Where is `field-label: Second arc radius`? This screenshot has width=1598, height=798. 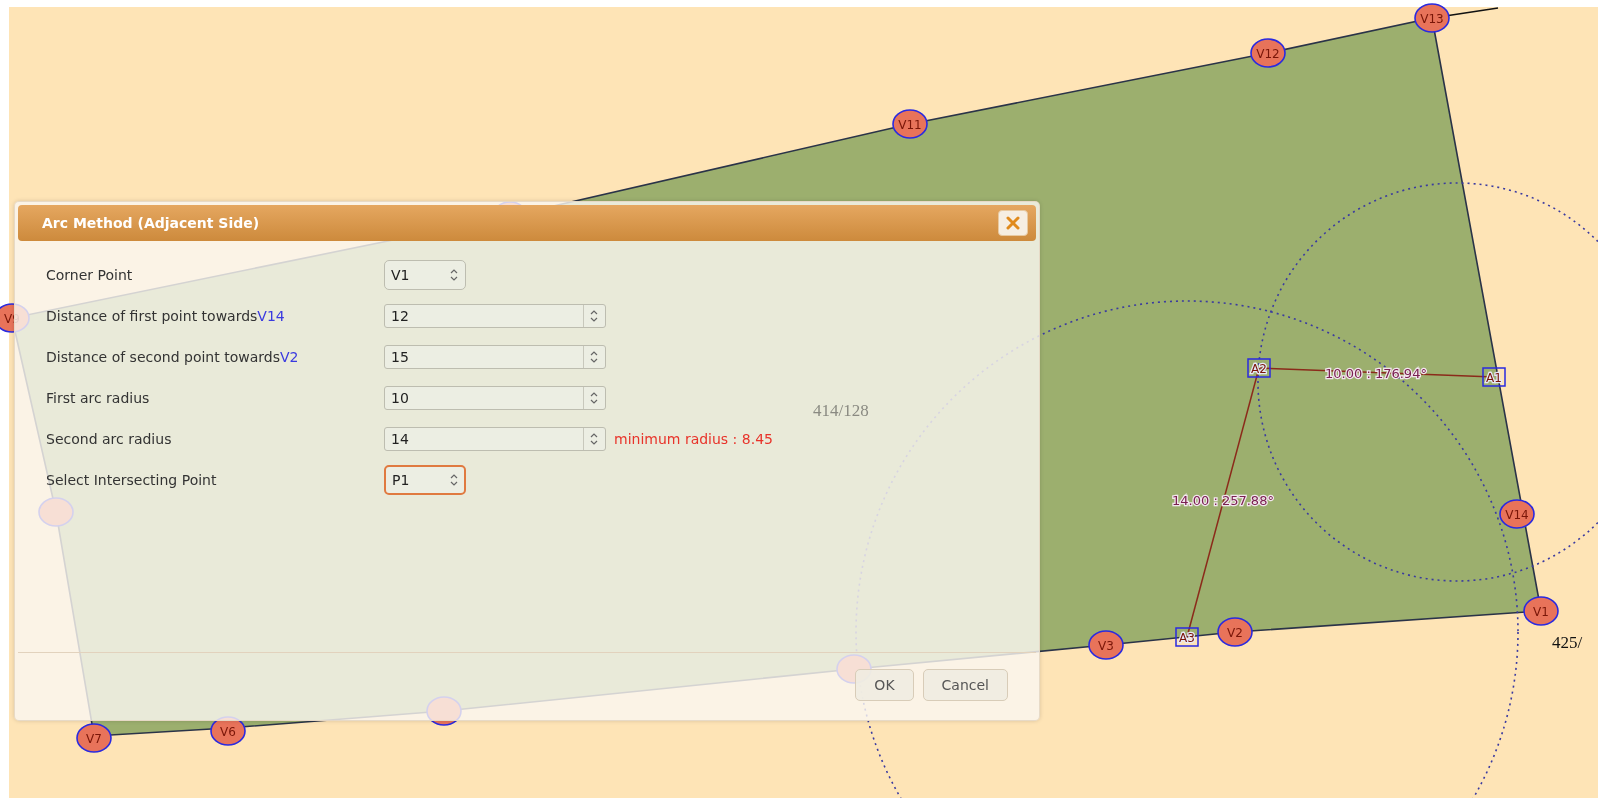 field-label: Second arc radius is located at coordinates (109, 439).